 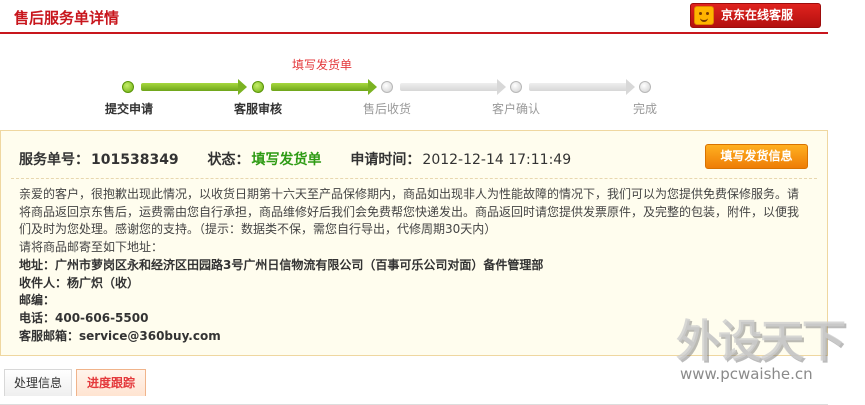 I want to click on current-step-hint: 填写发货单, so click(x=321, y=65).